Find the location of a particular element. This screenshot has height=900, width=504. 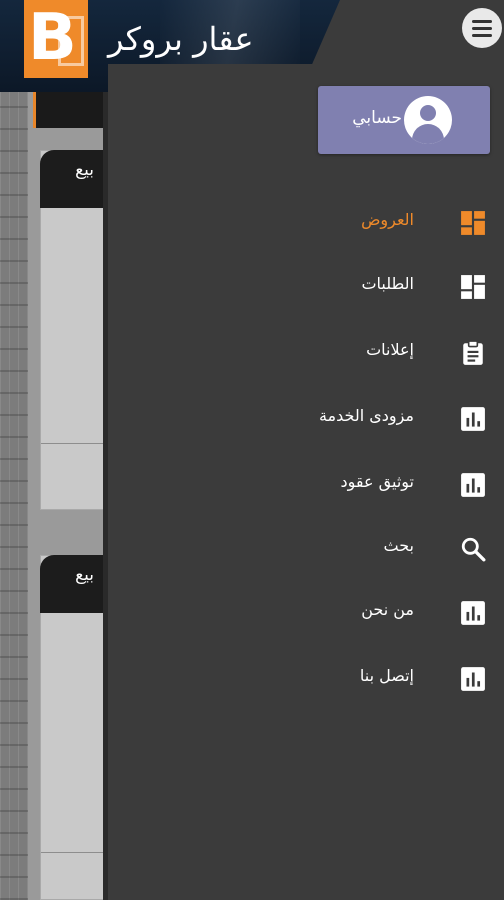

logo-letter: B is located at coordinates (52, 38).